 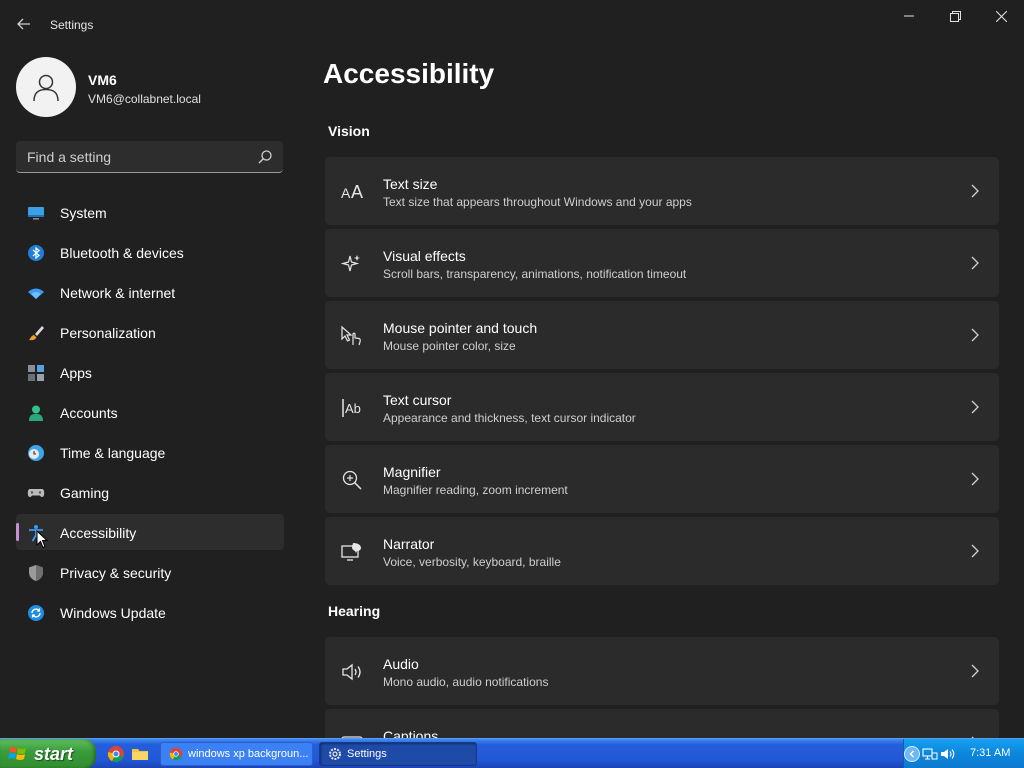 What do you see at coordinates (354, 611) in the screenshot?
I see `section-title-hearing: Hearing` at bounding box center [354, 611].